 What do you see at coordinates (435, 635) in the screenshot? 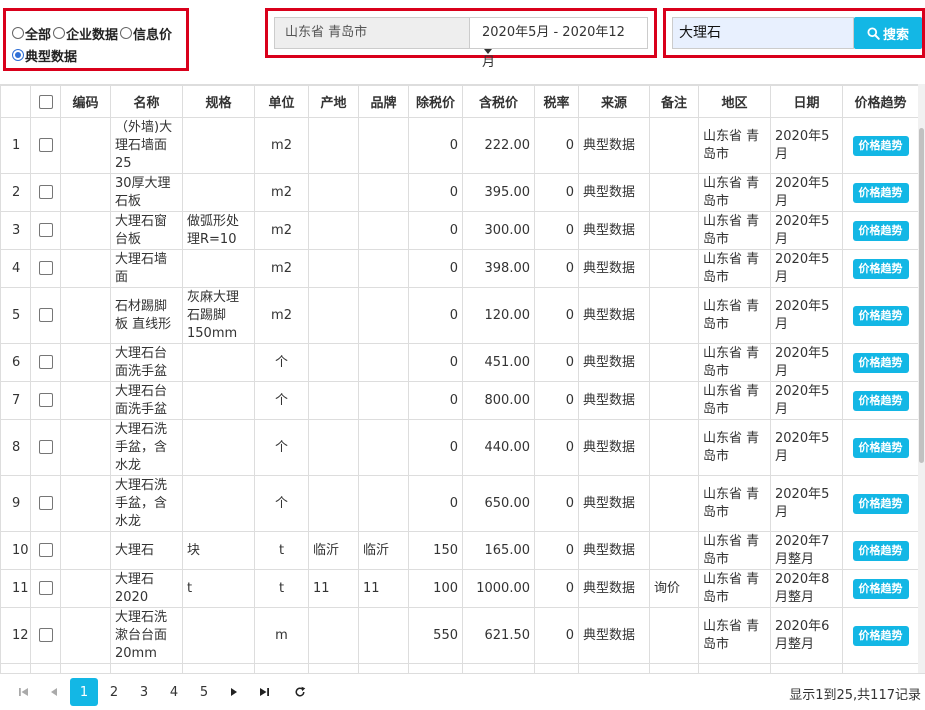
I see `cell-price-ex-tax: 550` at bounding box center [435, 635].